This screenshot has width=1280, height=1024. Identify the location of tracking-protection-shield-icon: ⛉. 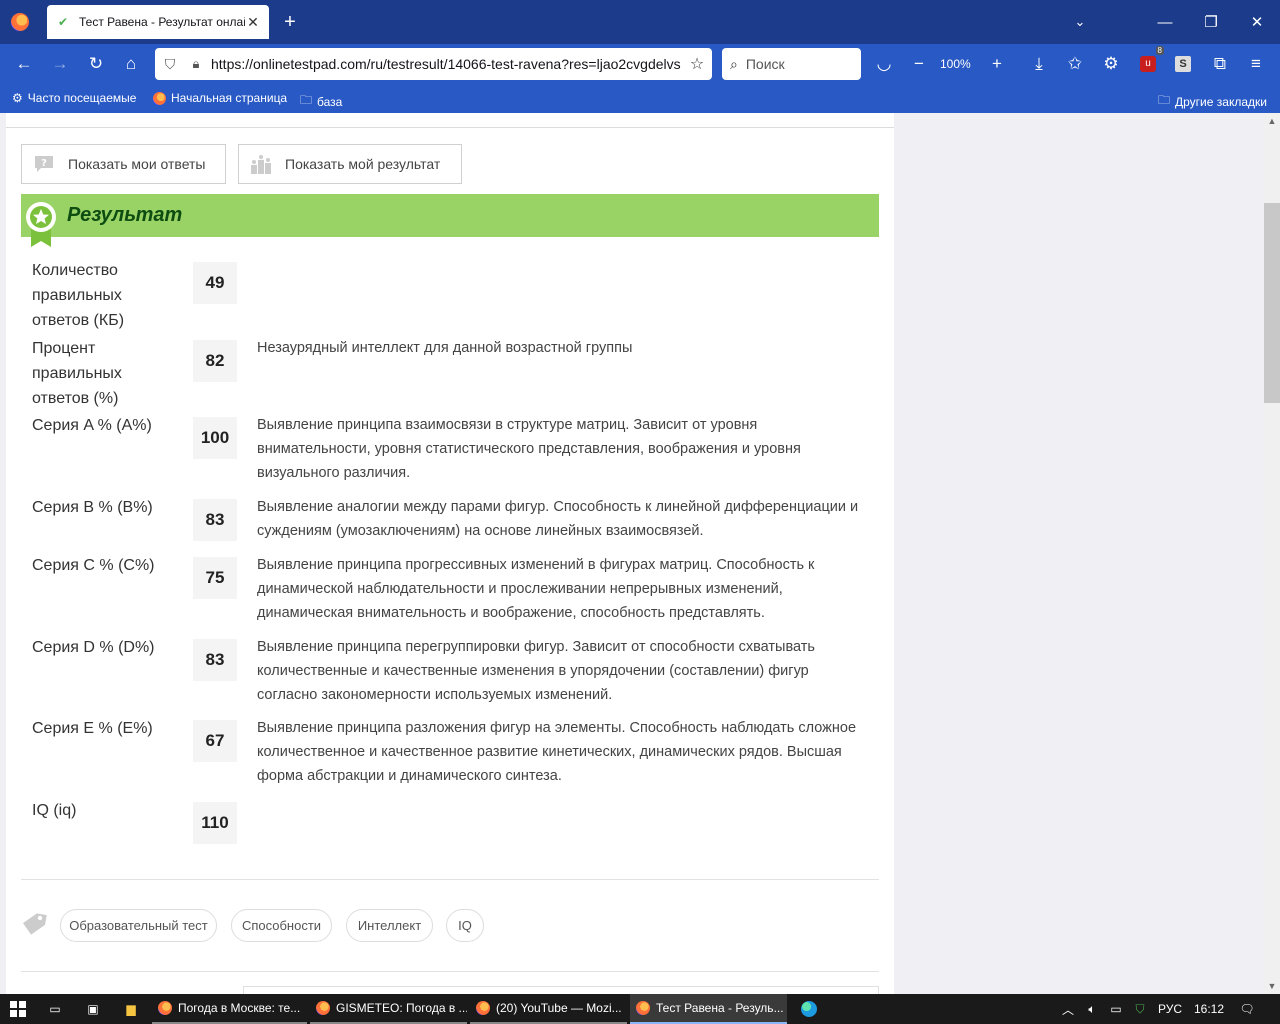
(170, 64).